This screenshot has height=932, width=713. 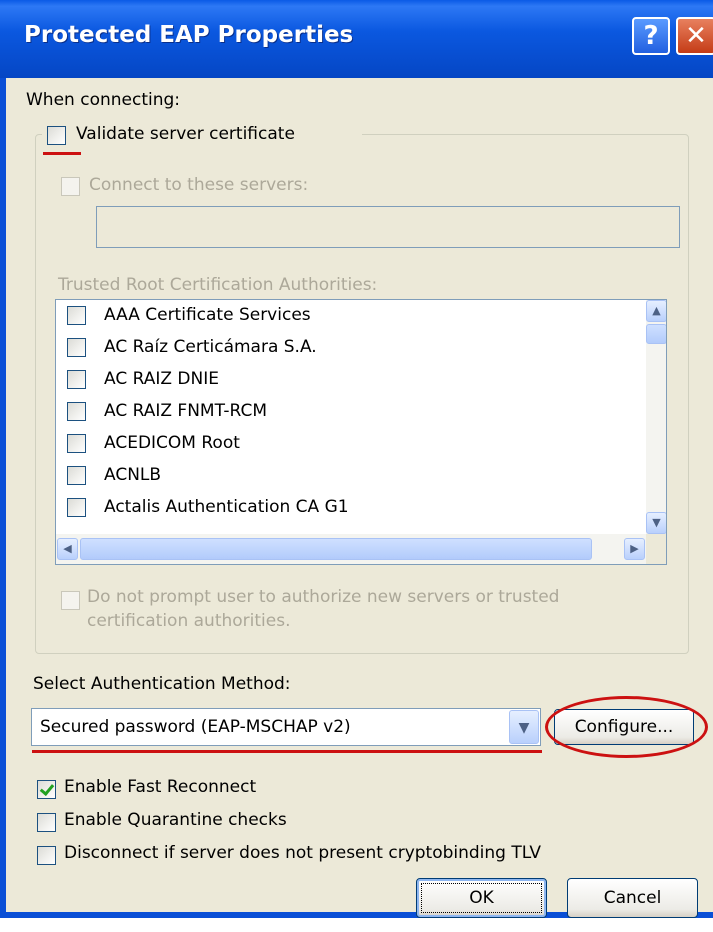 What do you see at coordinates (226, 507) in the screenshot?
I see `trusted-root-name: Actalis Authentication CA G1` at bounding box center [226, 507].